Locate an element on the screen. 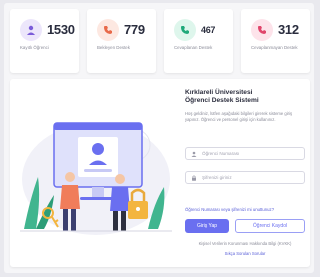 The height and width of the screenshot is (277, 320). stat-card-students: 1530 Kayıtlı Öğrenci is located at coordinates (44, 41).